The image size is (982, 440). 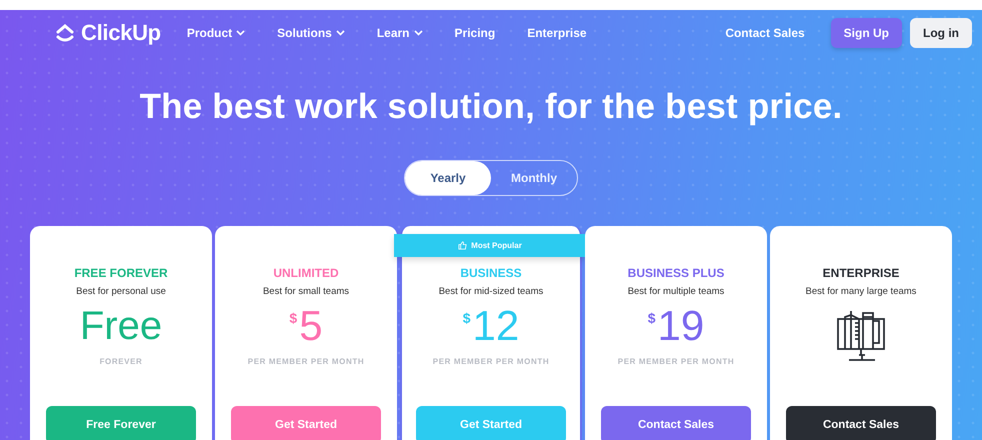 I want to click on plan-price: 5, so click(x=311, y=326).